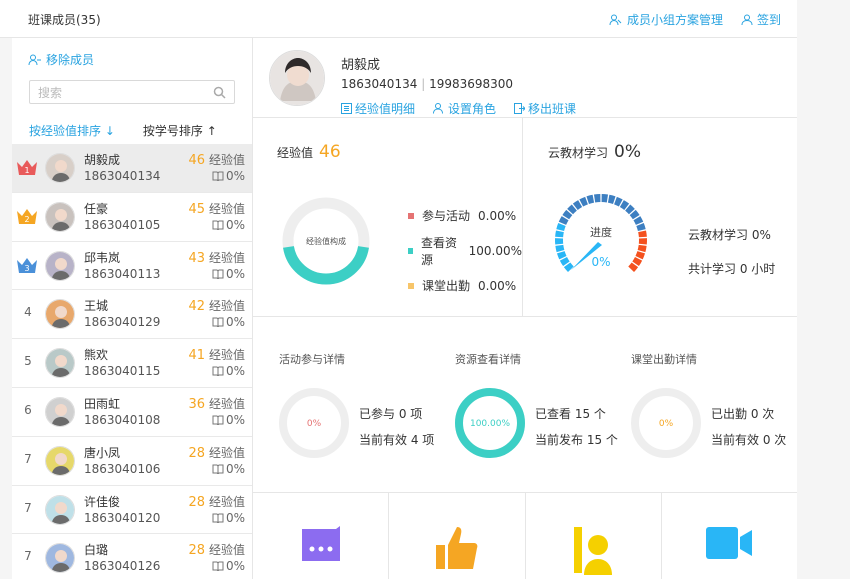  I want to click on set-role-link: 设置角色, so click(464, 108).